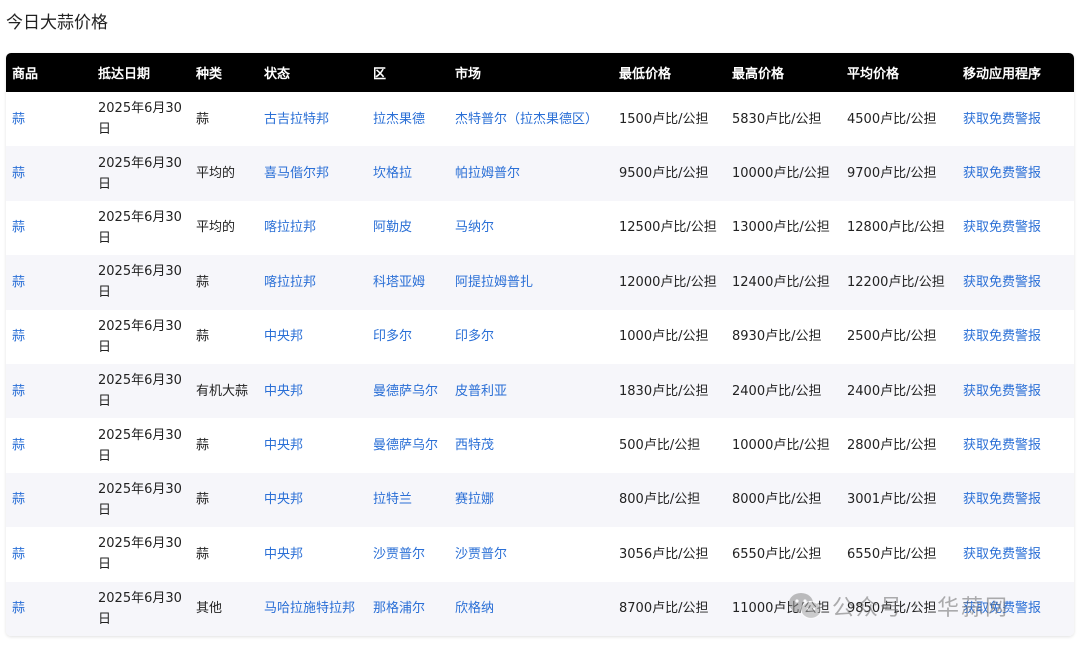  What do you see at coordinates (408, 72) in the screenshot?
I see `header-district: 区` at bounding box center [408, 72].